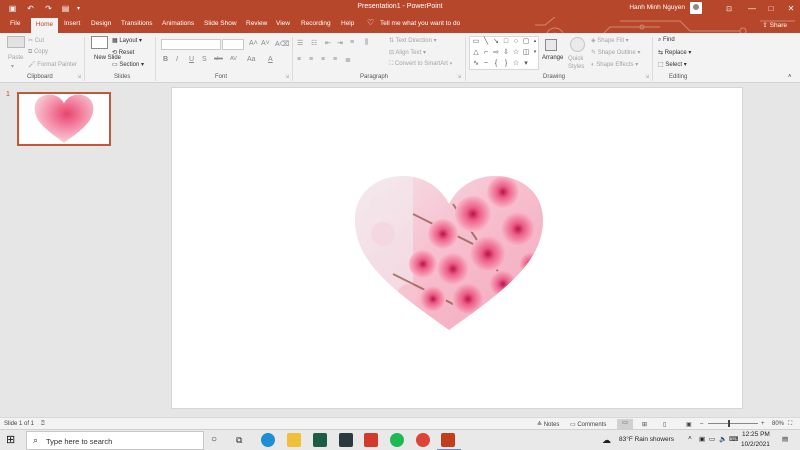  I want to click on font-size-dropdown, so click(233, 44).